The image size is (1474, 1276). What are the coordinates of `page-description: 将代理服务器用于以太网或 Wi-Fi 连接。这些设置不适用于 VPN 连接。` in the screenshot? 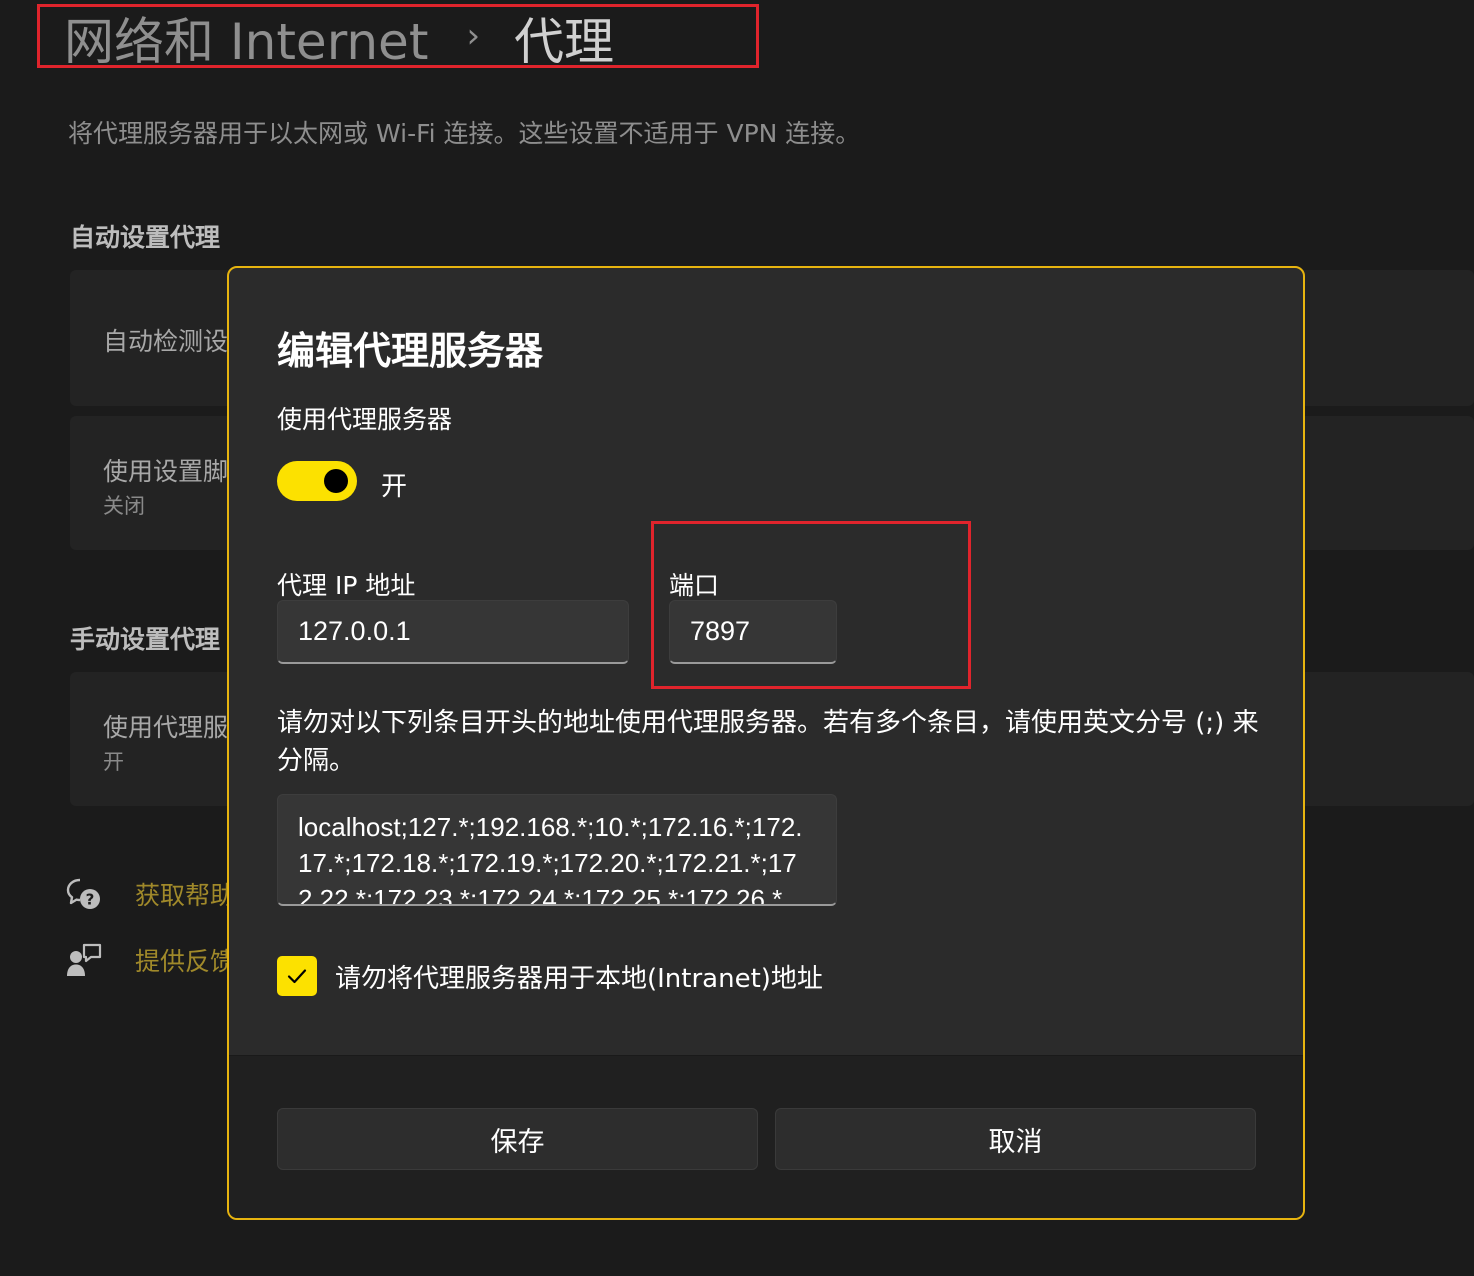 It's located at (464, 133).